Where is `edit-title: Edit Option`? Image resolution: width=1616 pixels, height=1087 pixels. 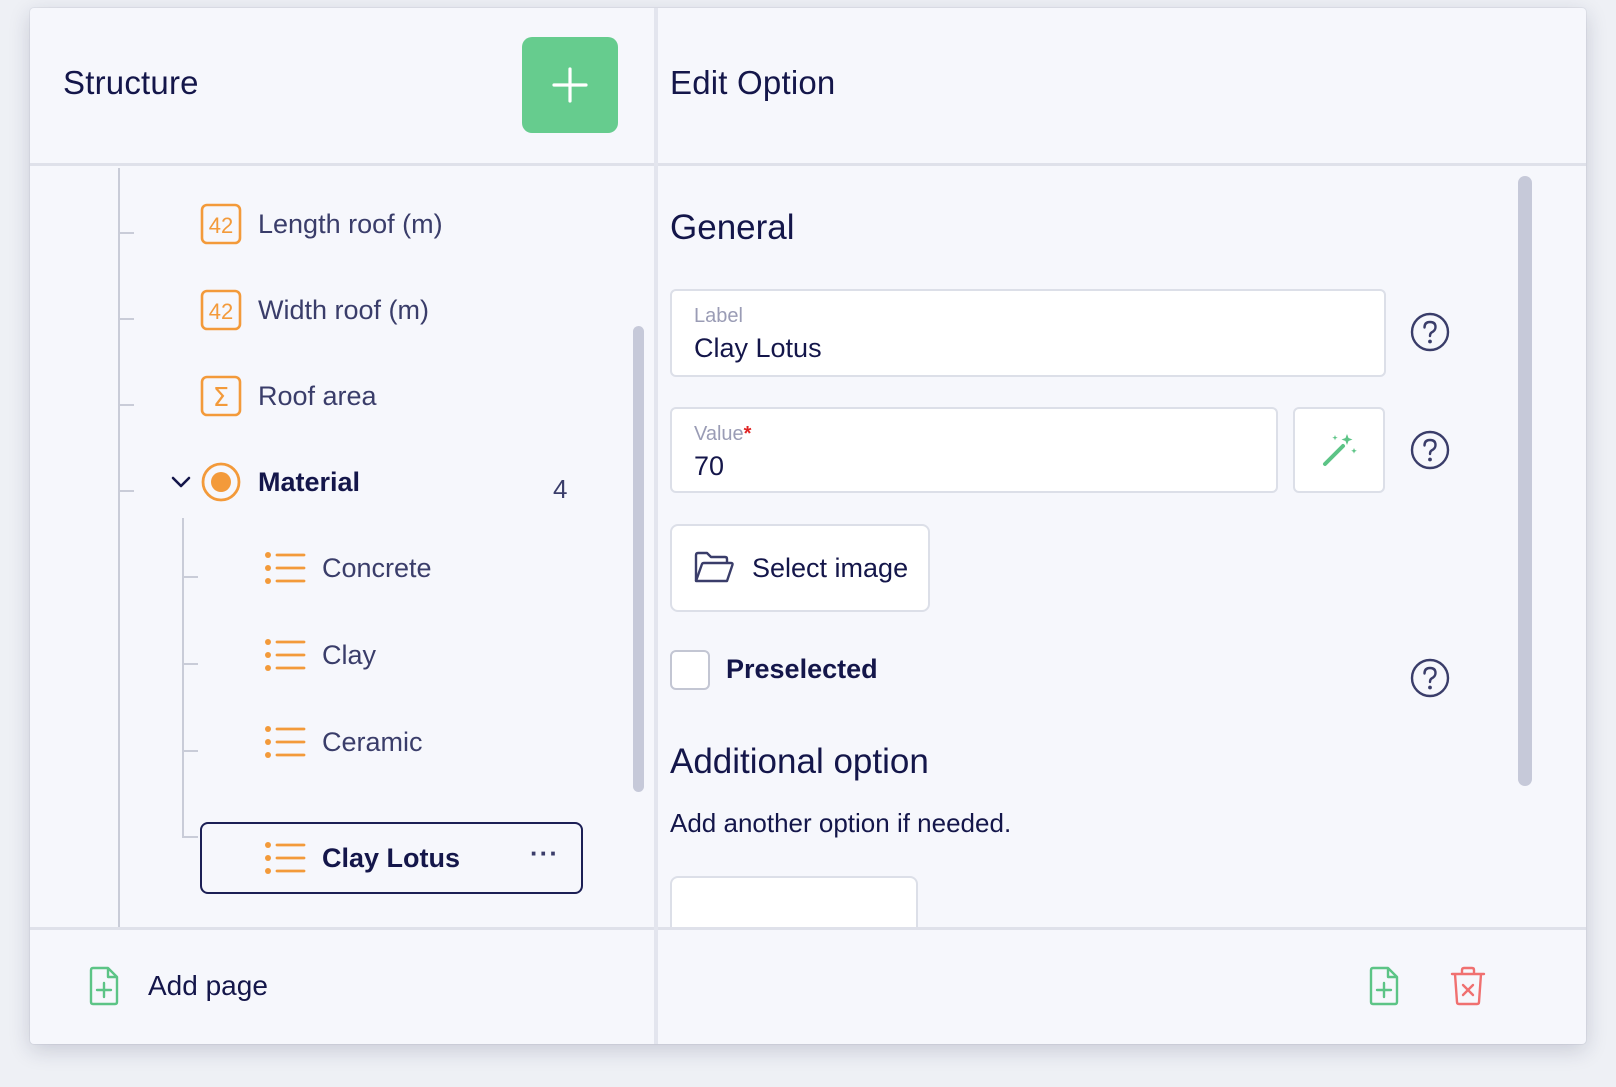
edit-title: Edit Option is located at coordinates (753, 82).